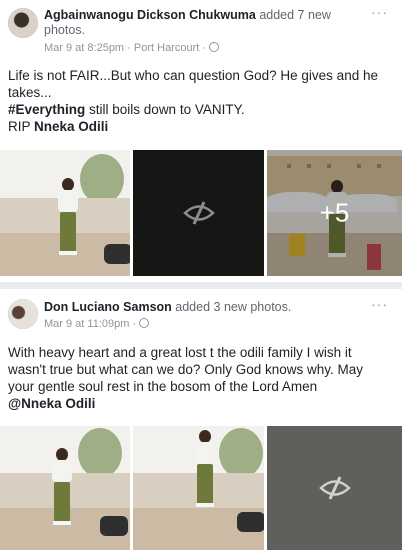 This screenshot has width=402, height=550. I want to click on post-text-line: #Everything still boils down to VANITY., so click(200, 109).